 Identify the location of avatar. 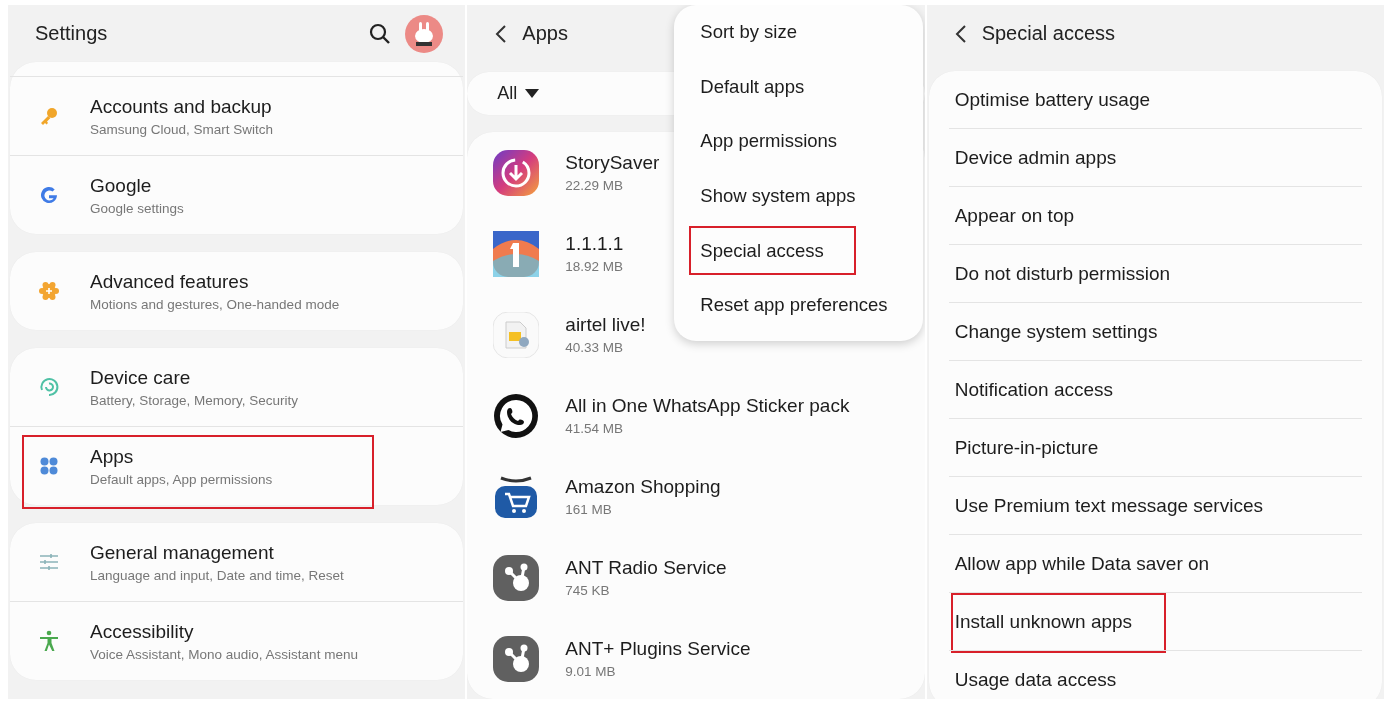
(424, 33).